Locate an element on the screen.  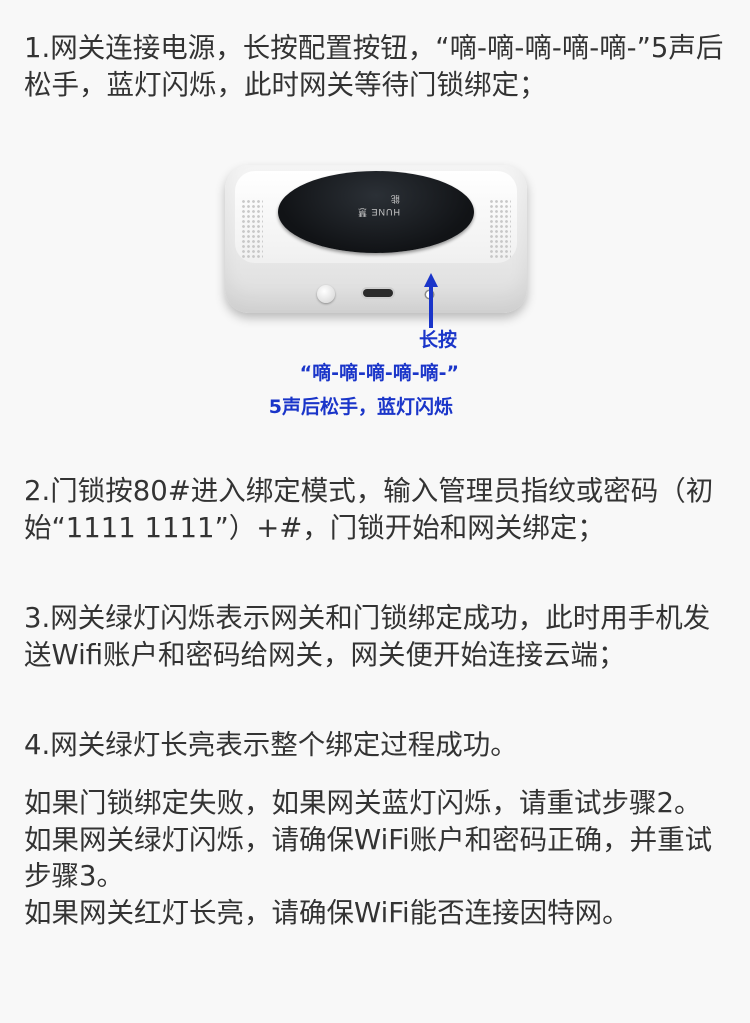
gateway-top-surface: HUNE 慧能 is located at coordinates (376, 217).